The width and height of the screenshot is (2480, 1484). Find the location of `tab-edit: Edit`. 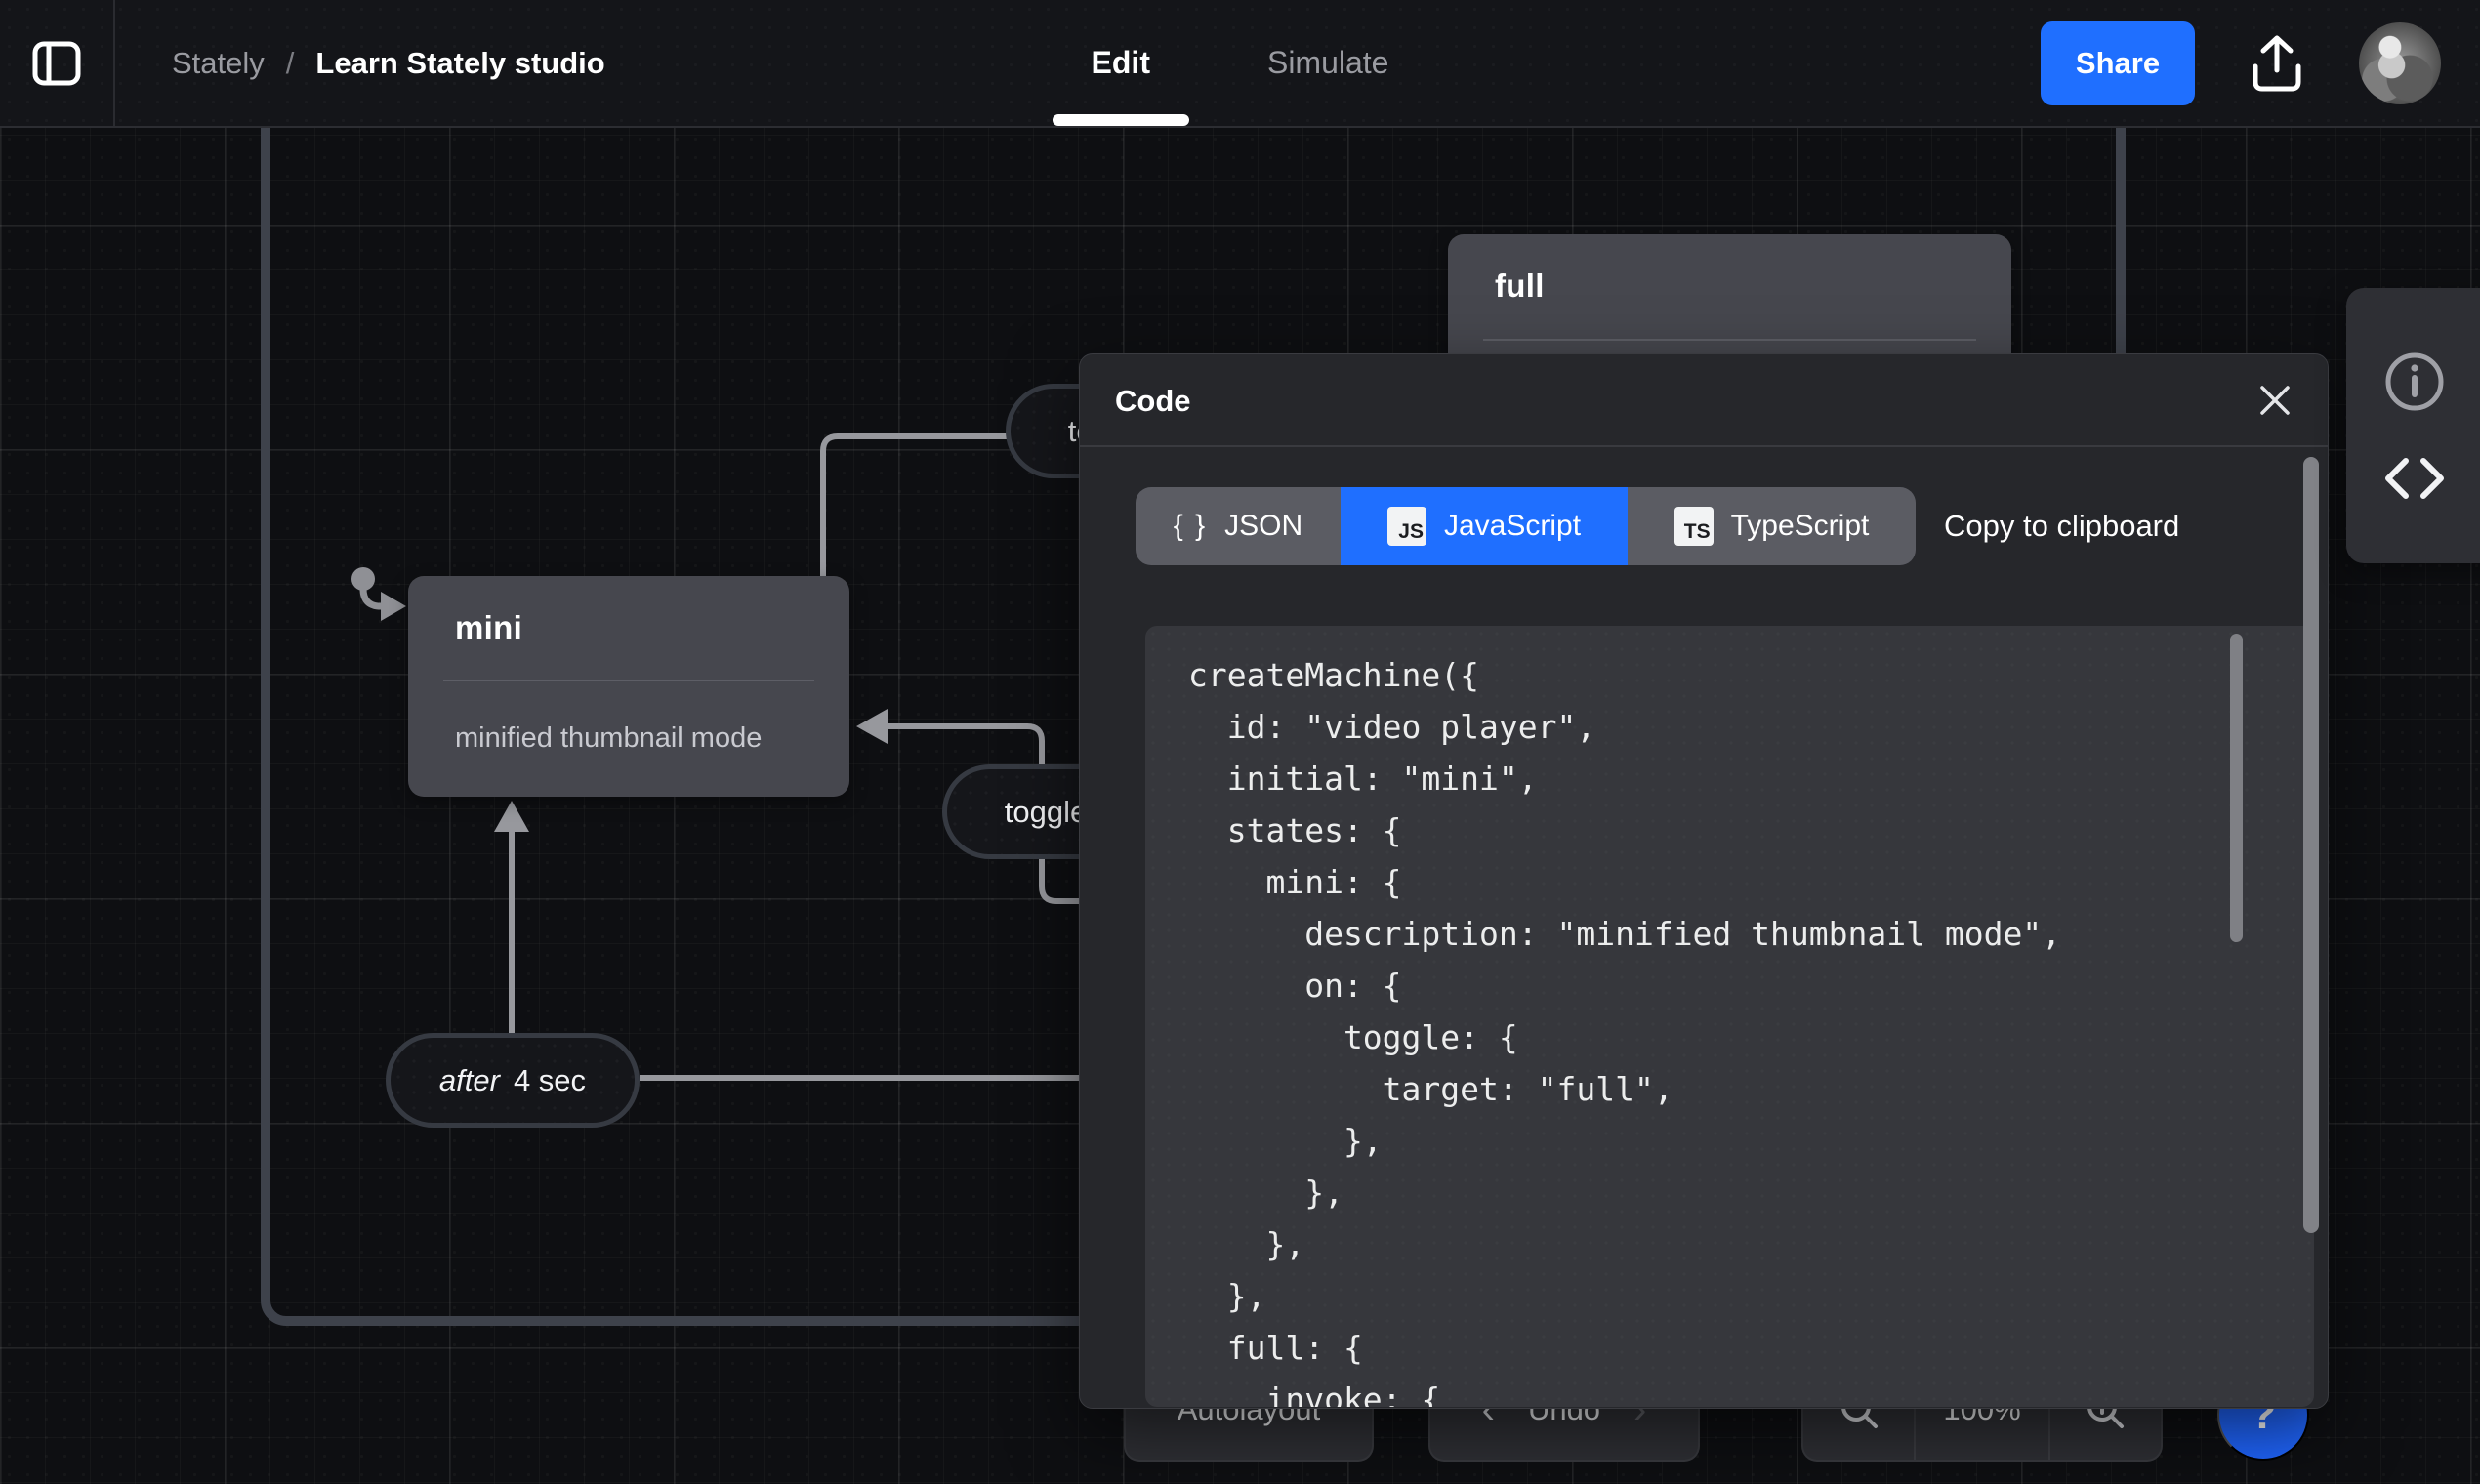

tab-edit: Edit is located at coordinates (1120, 63).